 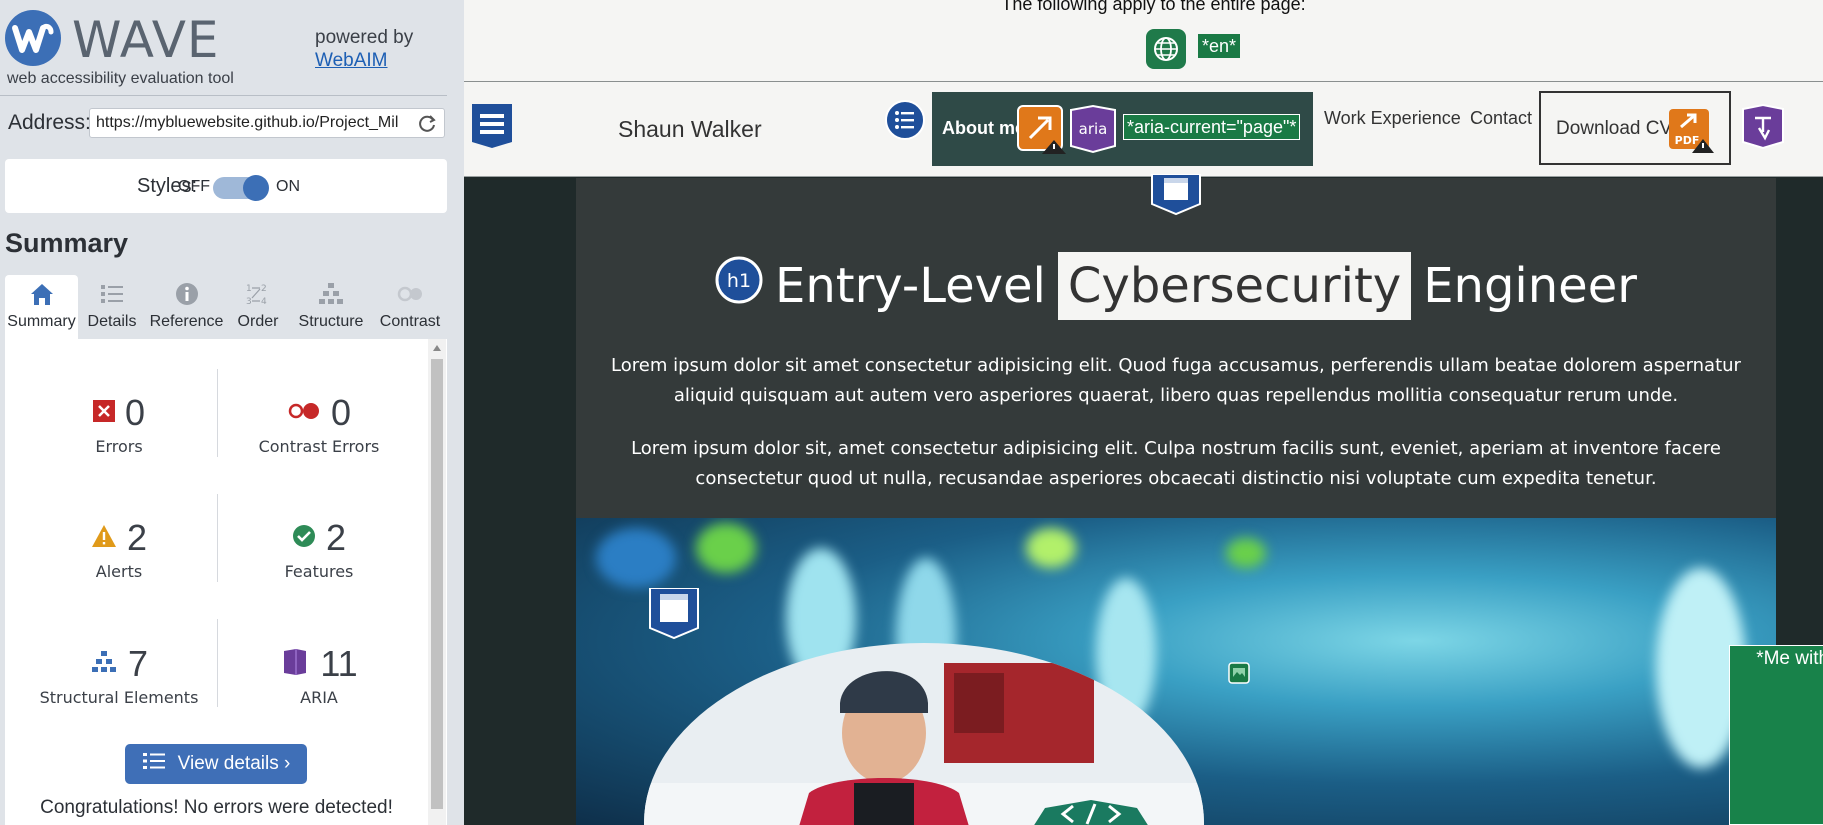 What do you see at coordinates (187, 294) in the screenshot?
I see `info-icon` at bounding box center [187, 294].